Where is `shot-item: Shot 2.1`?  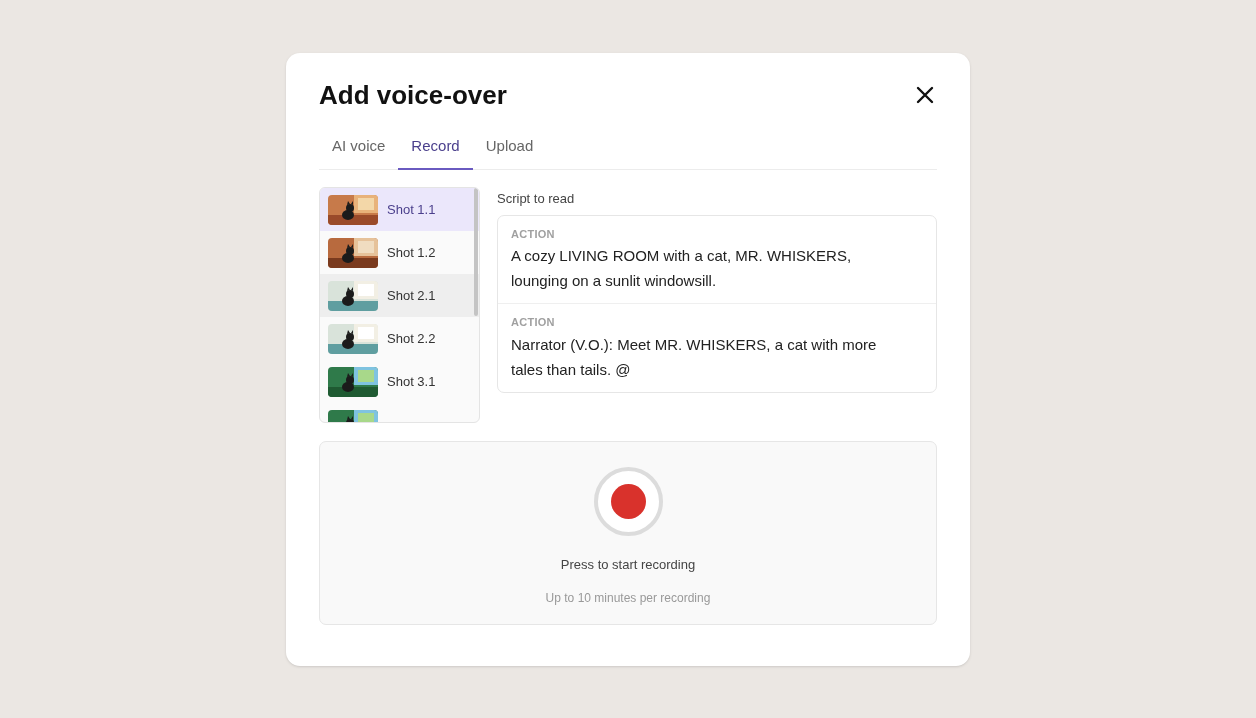 shot-item: Shot 2.1 is located at coordinates (399, 295).